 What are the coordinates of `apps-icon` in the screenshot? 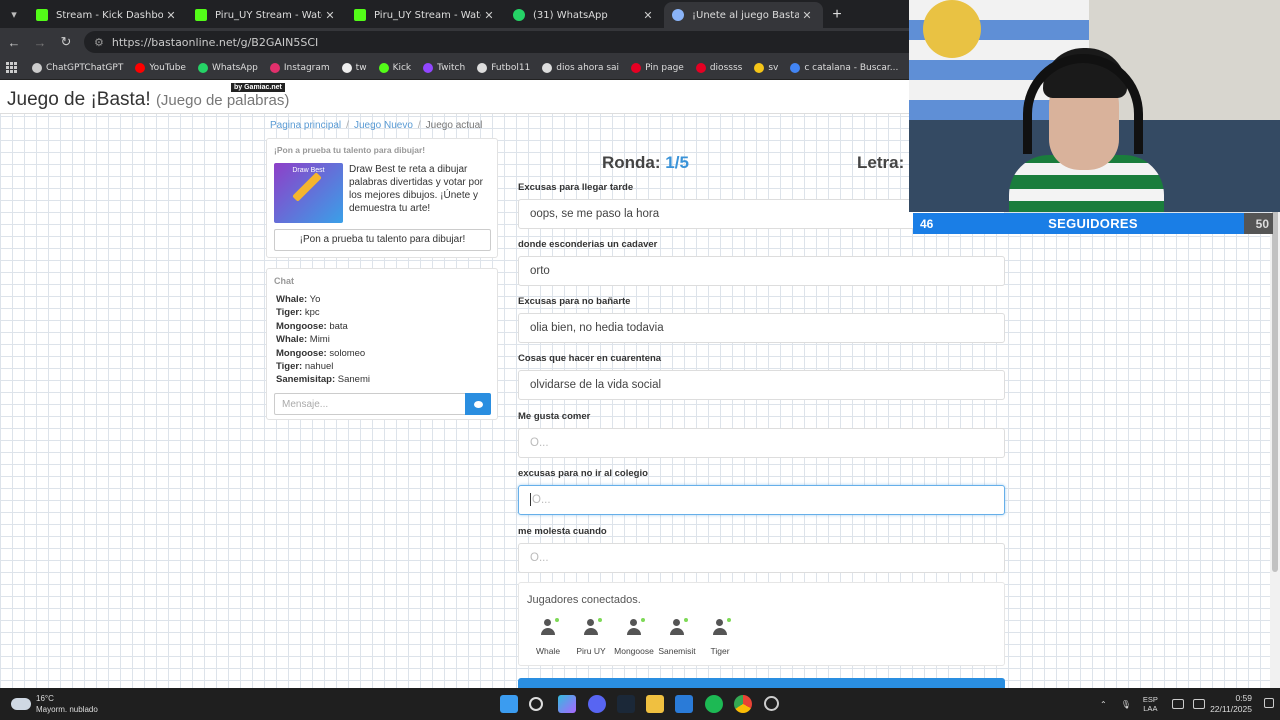 It's located at (12, 67).